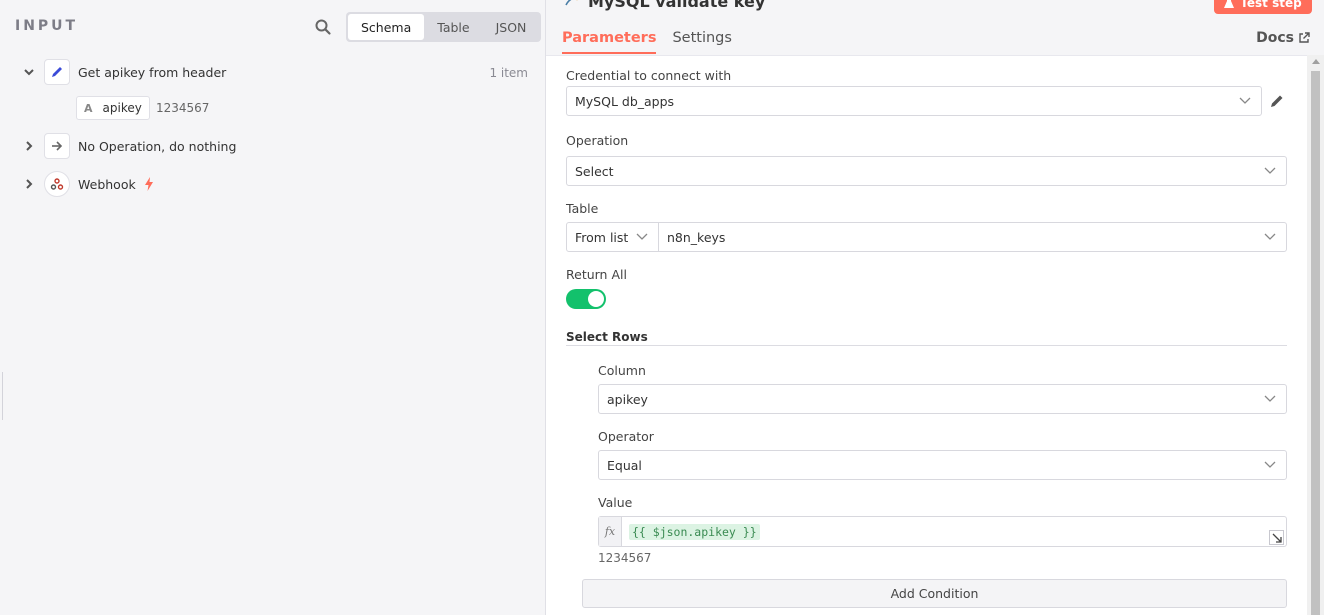 The height and width of the screenshot is (615, 1324). What do you see at coordinates (152, 72) in the screenshot?
I see `input-node-label: Get apikey from header` at bounding box center [152, 72].